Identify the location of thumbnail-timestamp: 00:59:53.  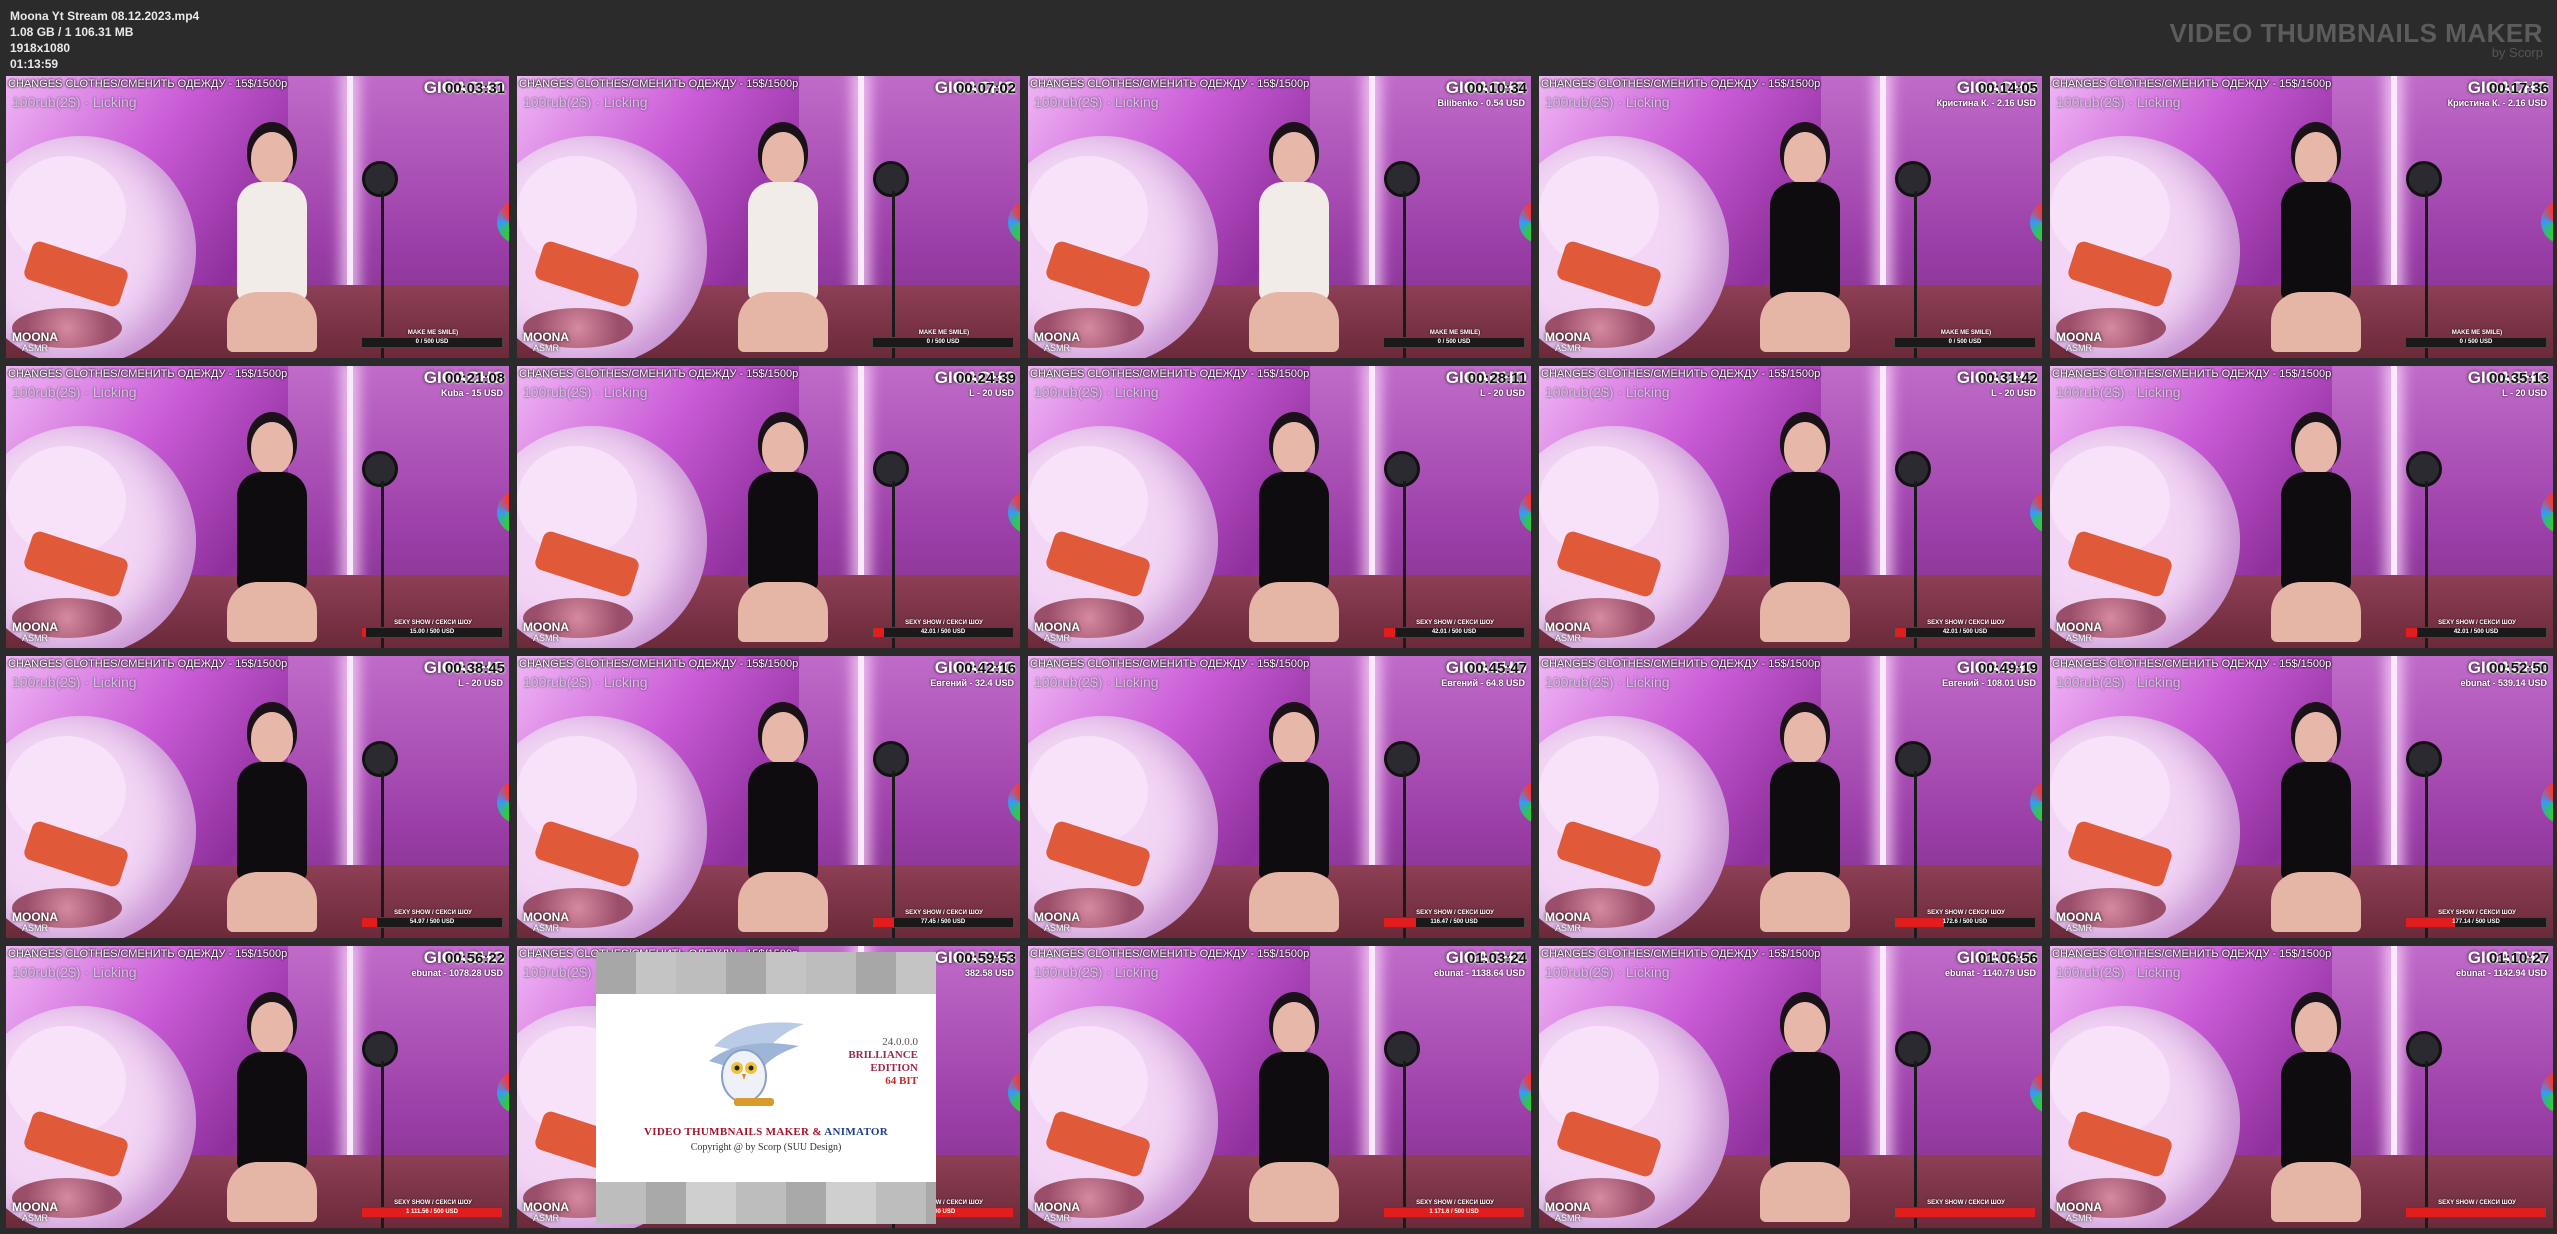
(985, 958).